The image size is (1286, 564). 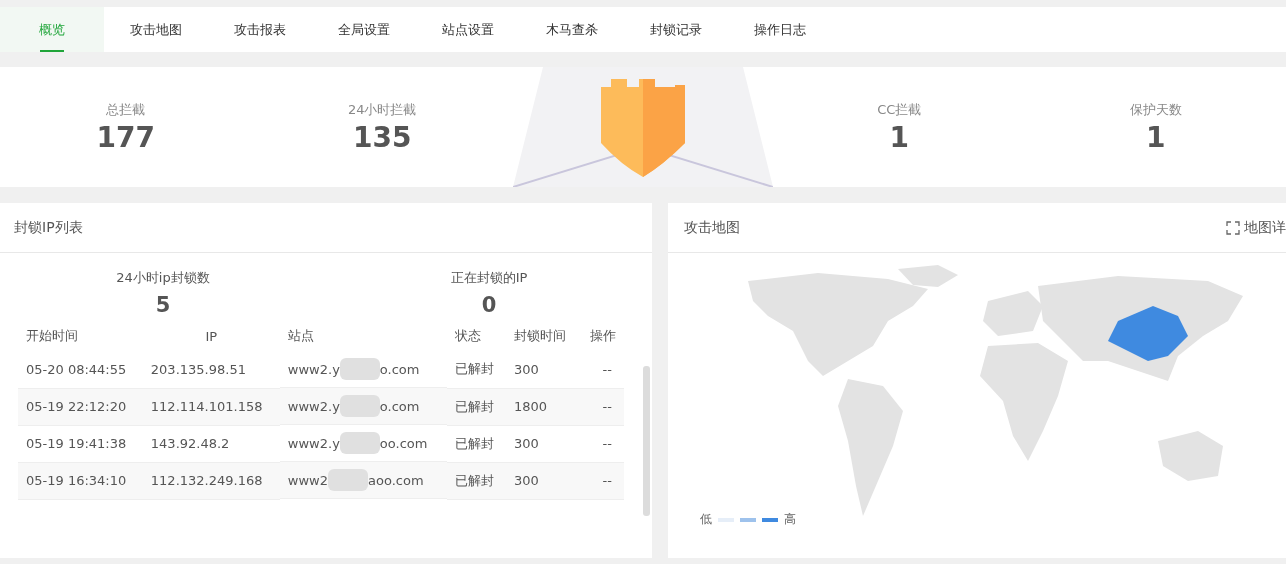 I want to click on nav-tab: 封锁记录, so click(x=676, y=29).